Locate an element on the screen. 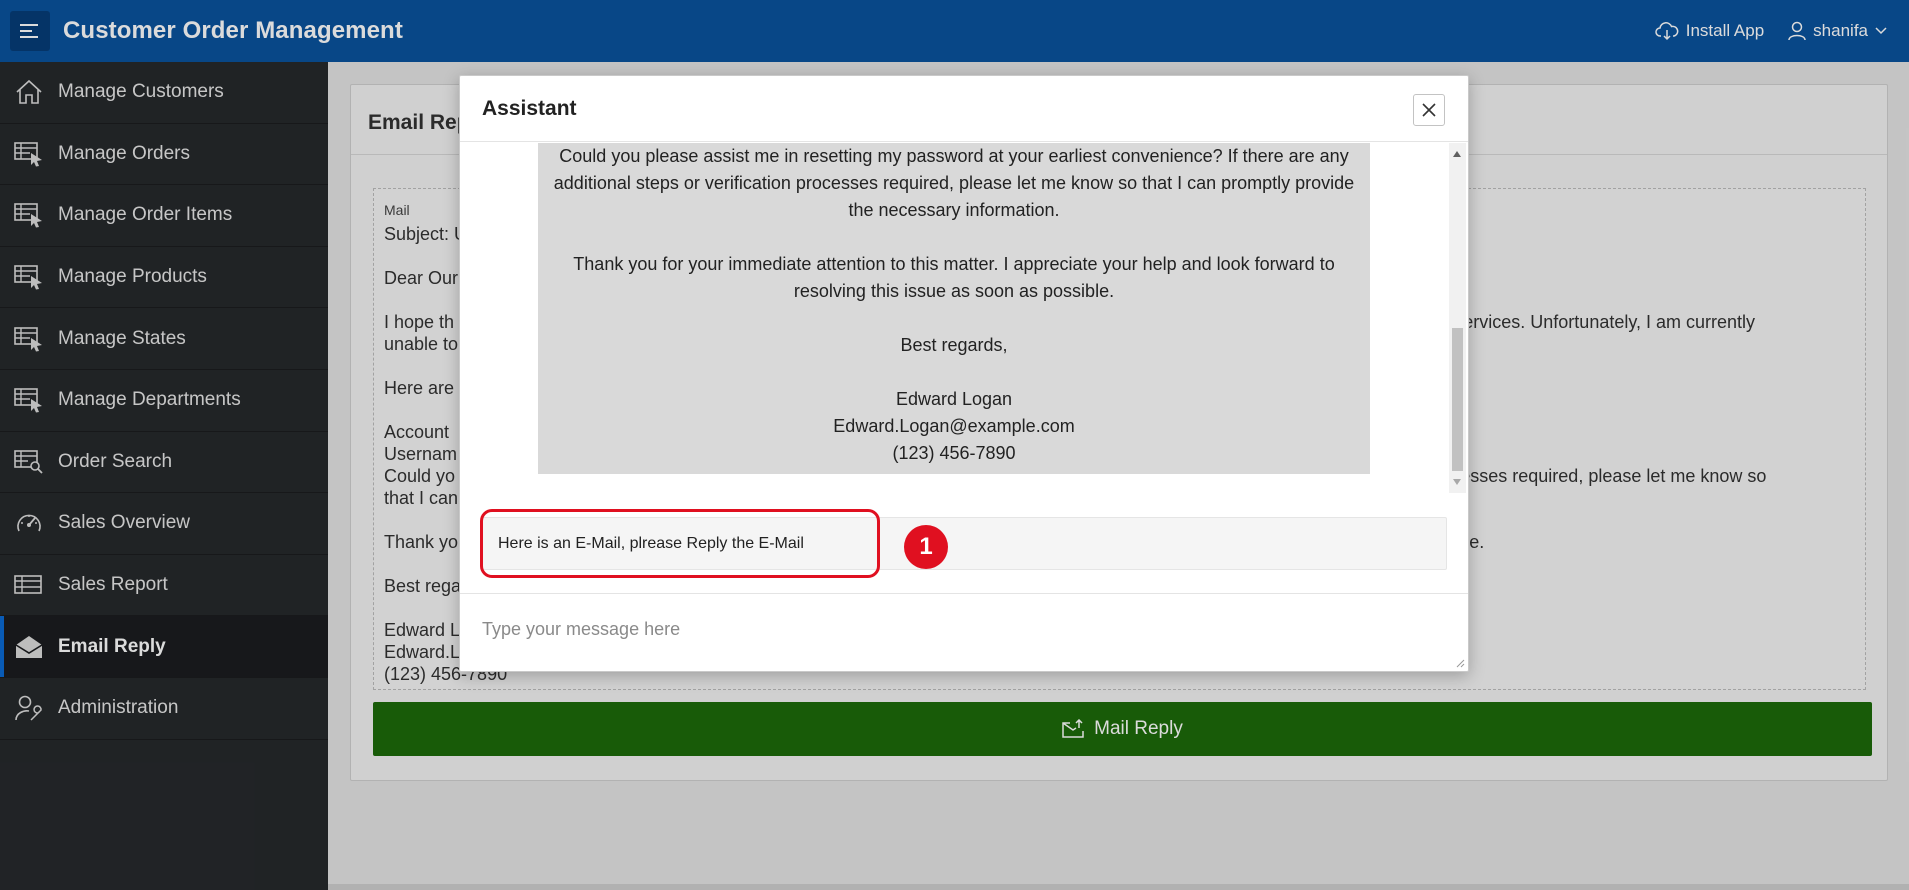 The image size is (1909, 890). reply-paragraph: (123) 456-7890 is located at coordinates (954, 453).